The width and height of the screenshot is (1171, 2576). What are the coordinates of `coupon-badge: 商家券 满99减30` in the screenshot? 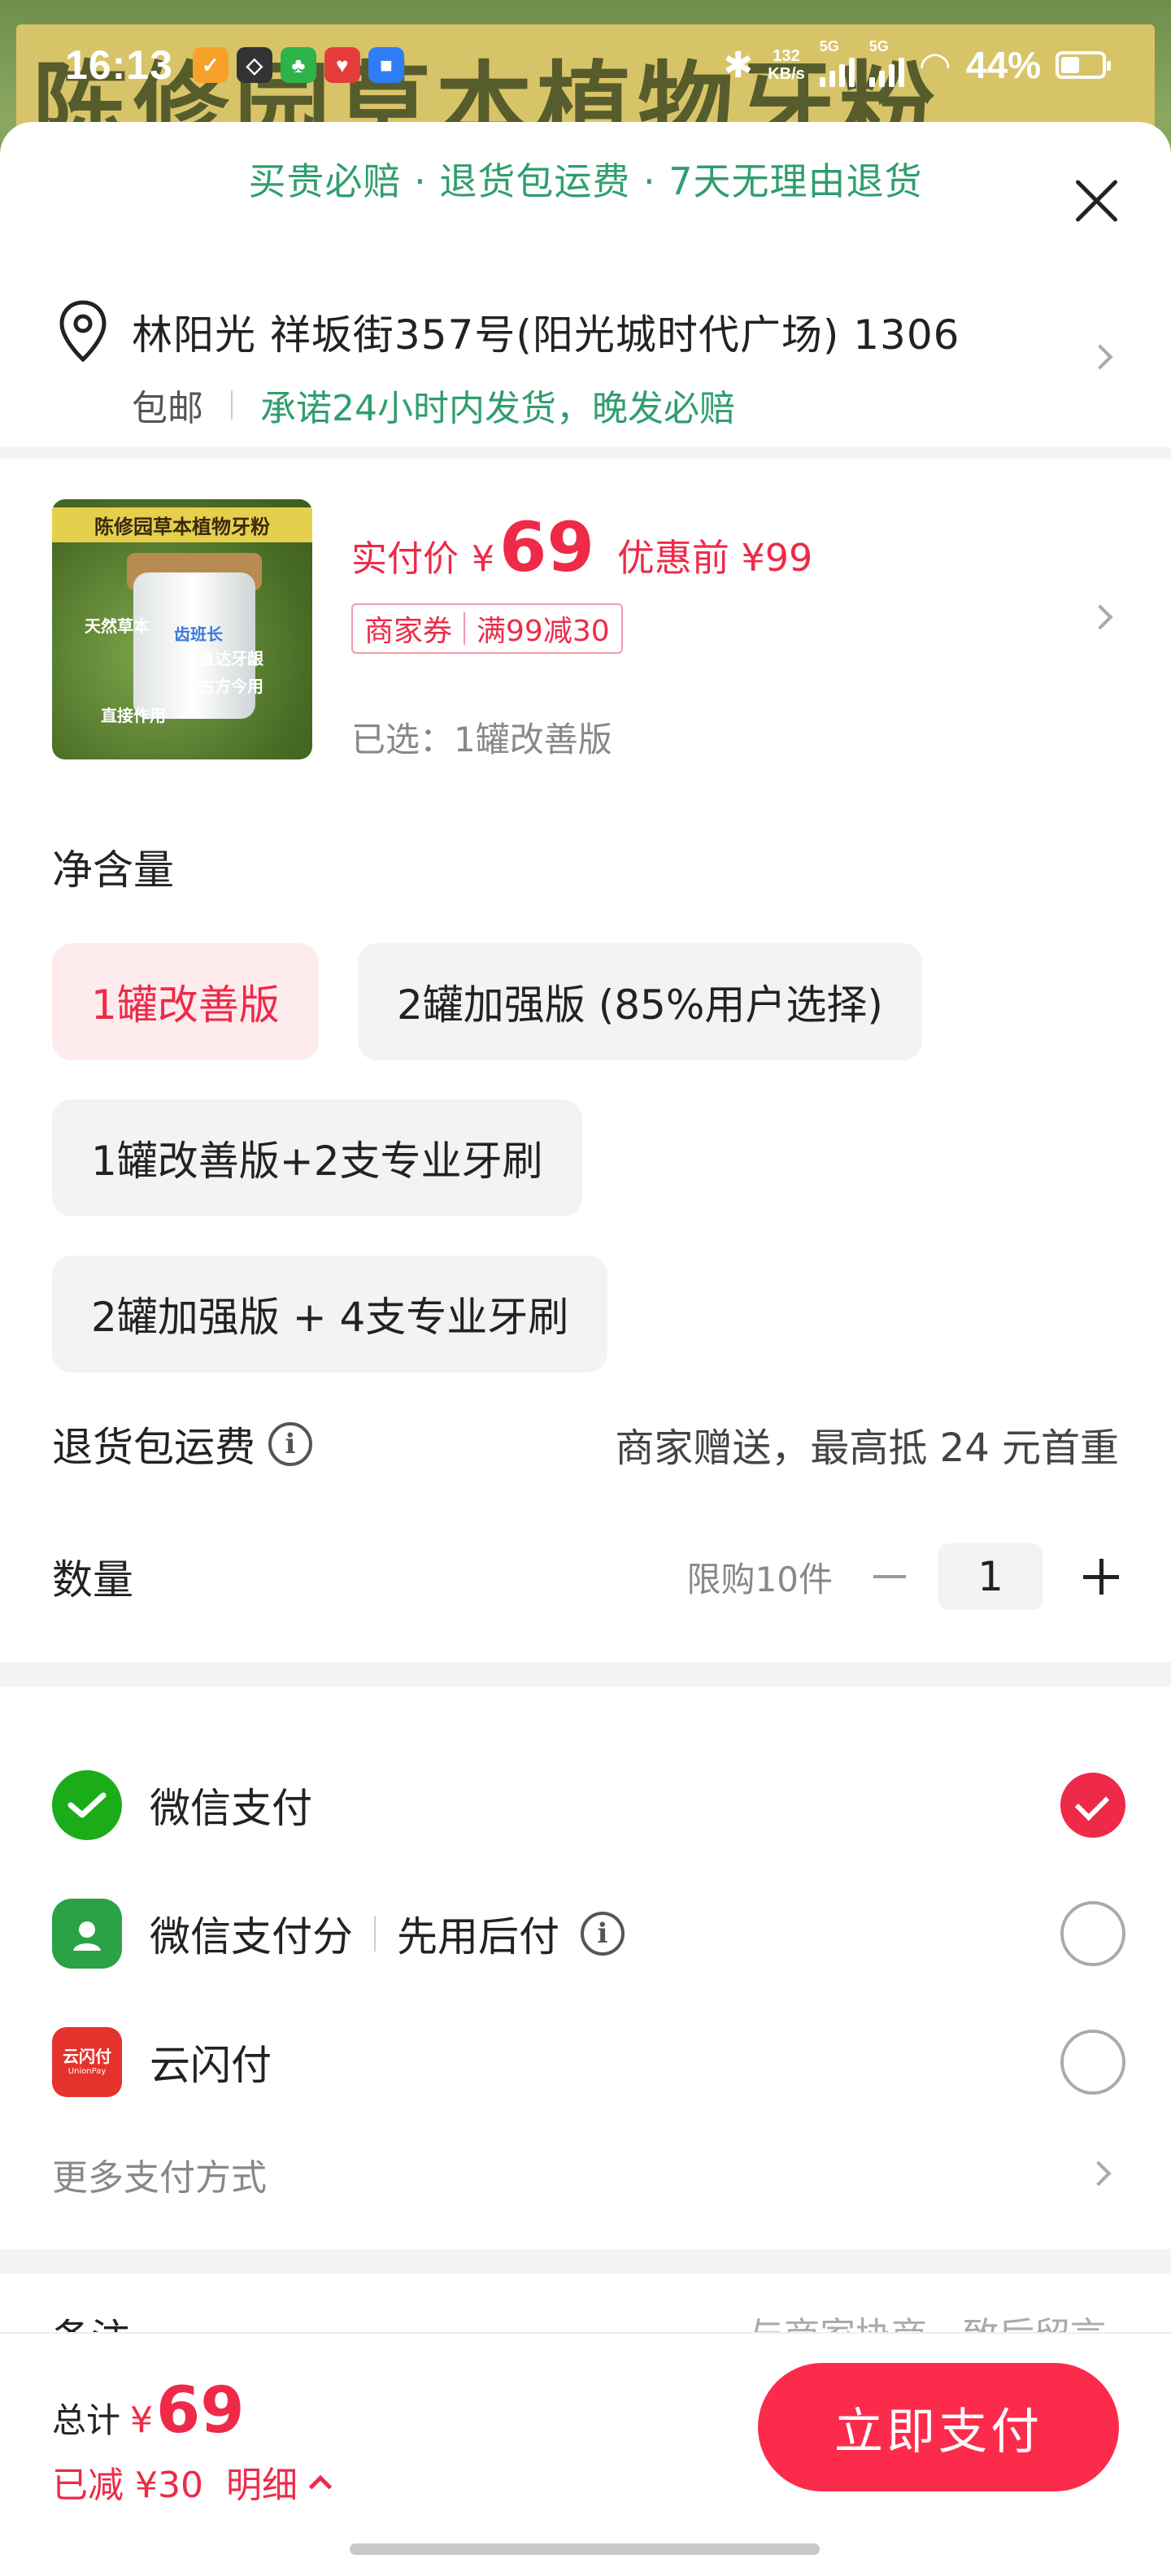 It's located at (487, 629).